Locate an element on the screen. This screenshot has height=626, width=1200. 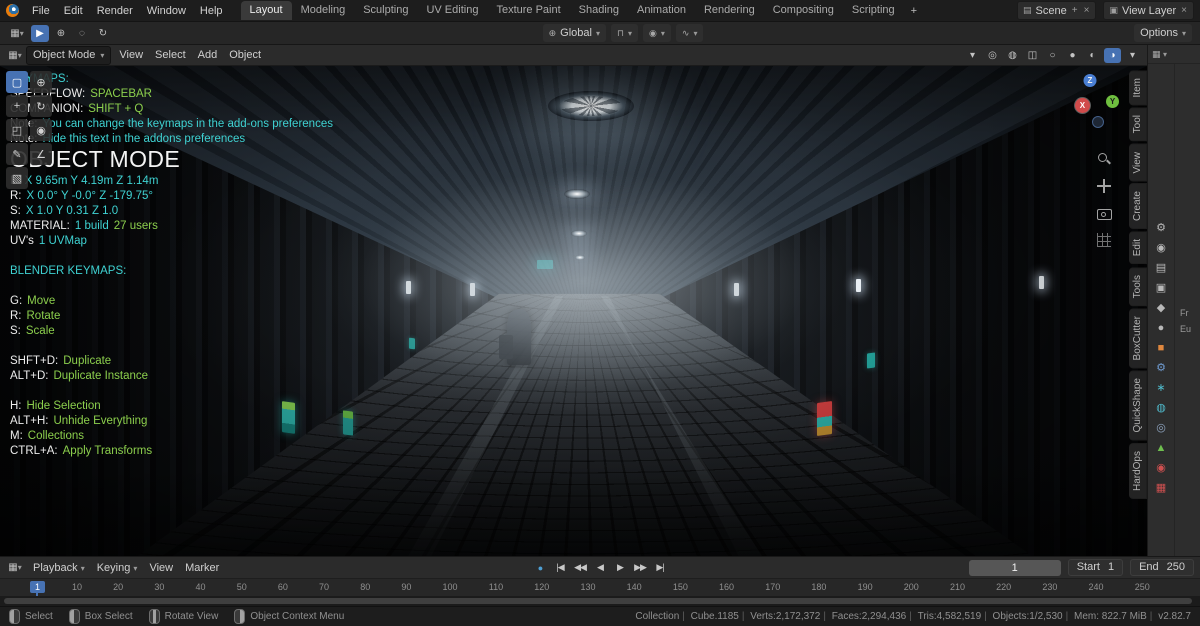
sidebar-tab: Create is located at coordinates (1138, 206).